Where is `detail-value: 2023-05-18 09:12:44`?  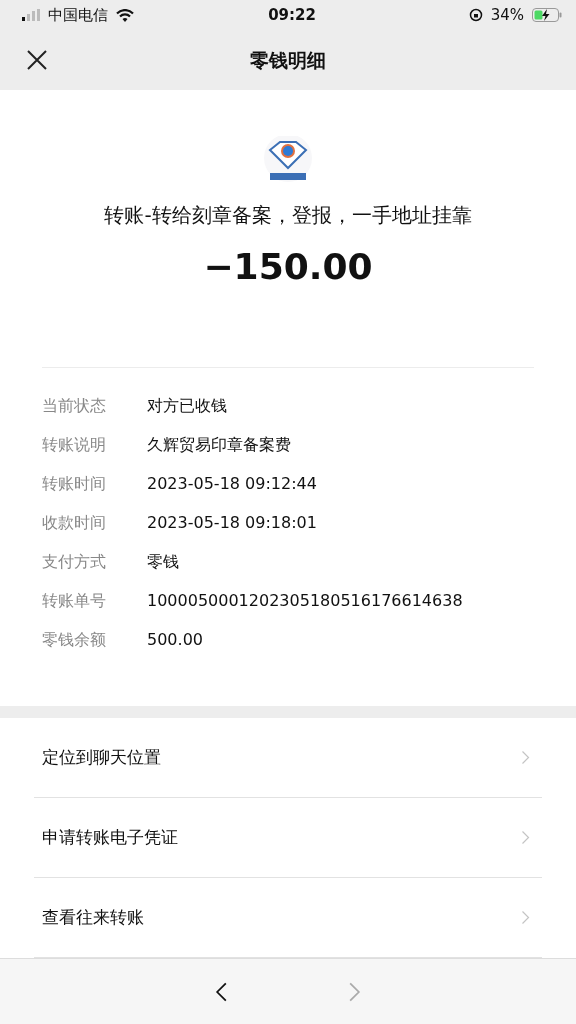
detail-value: 2023-05-18 09:12:44 is located at coordinates (232, 483).